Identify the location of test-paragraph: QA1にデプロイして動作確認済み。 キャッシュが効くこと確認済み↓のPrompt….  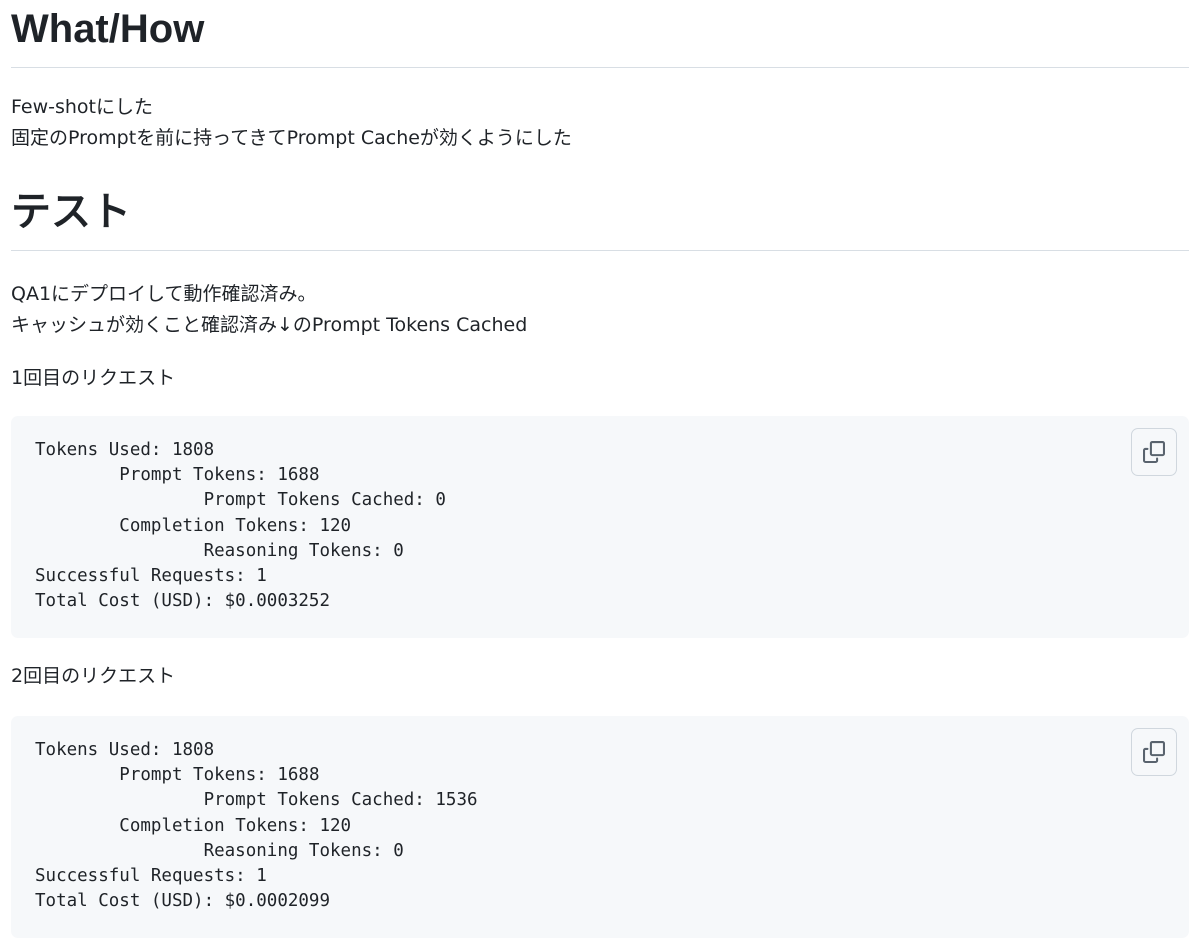
(600, 310).